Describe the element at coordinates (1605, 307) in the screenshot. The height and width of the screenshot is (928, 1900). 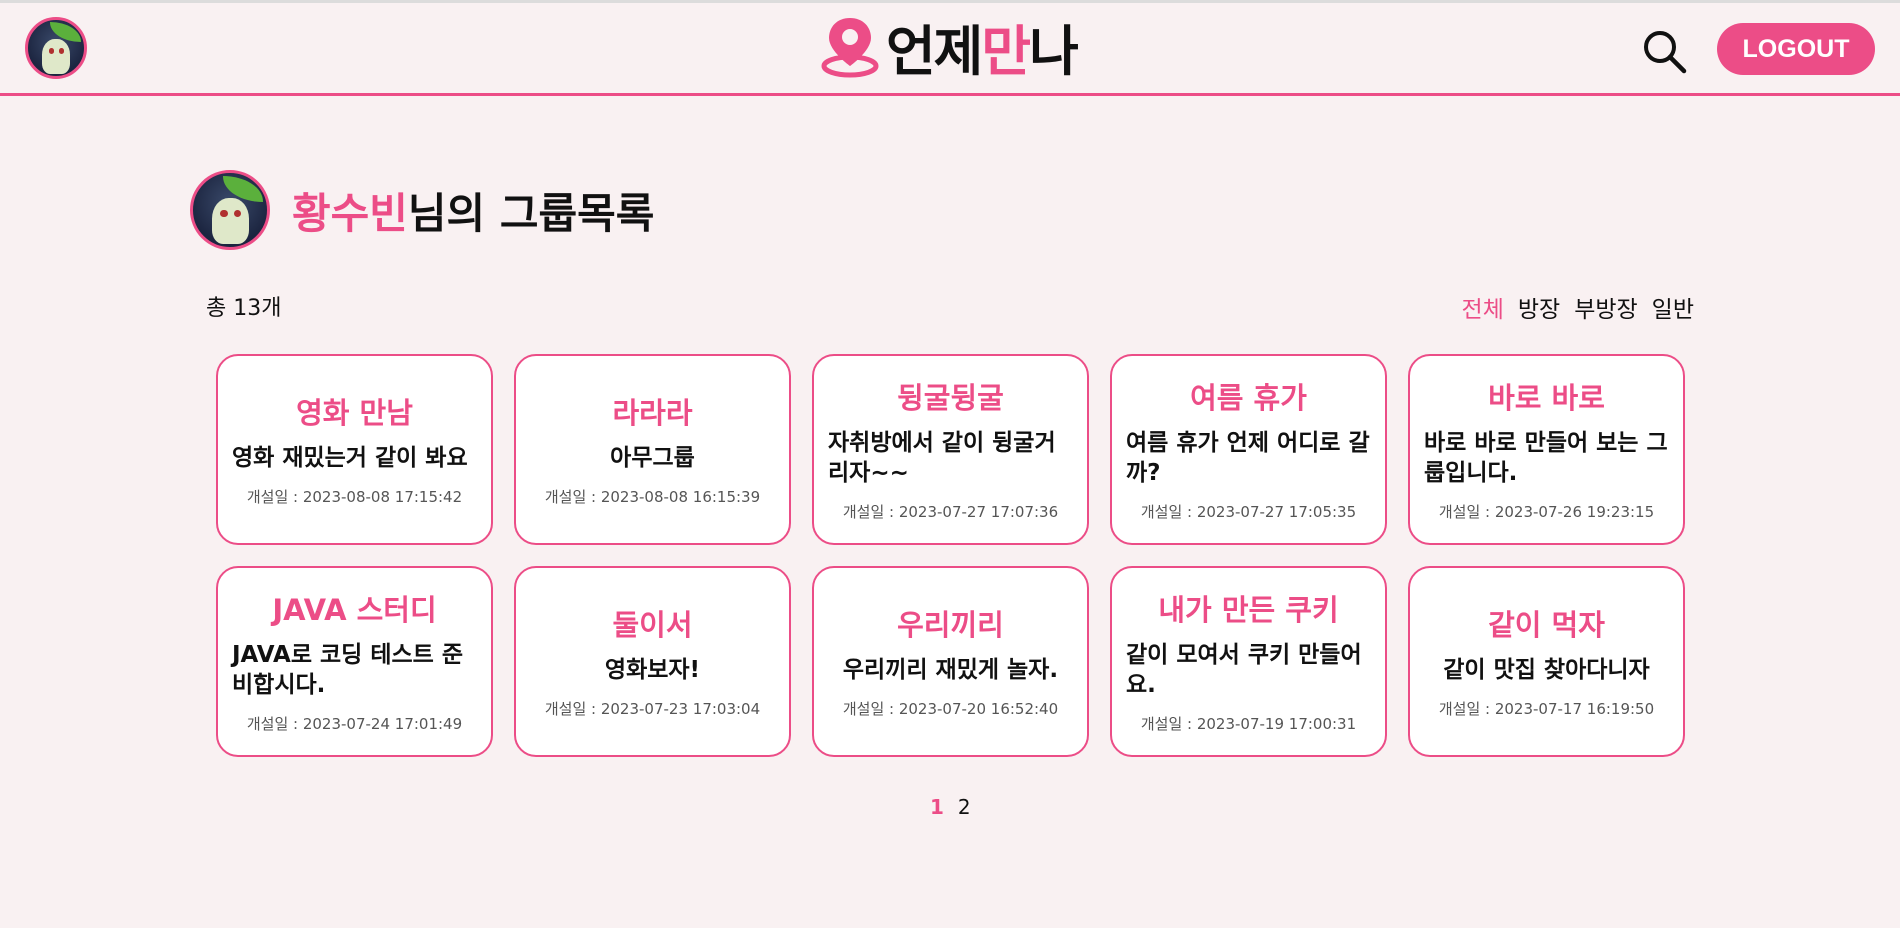
I see `filter-sub-owner: 부방장` at that location.